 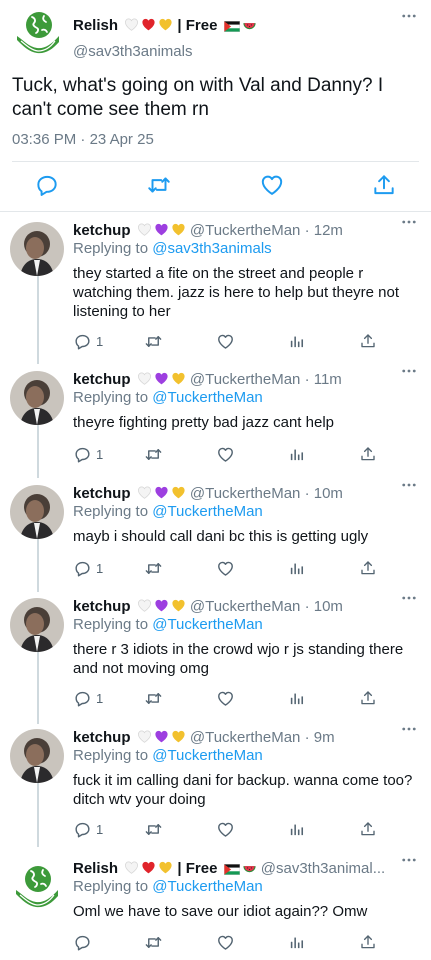 I want to click on handle: @sav3th3animals, so click(x=132, y=51).